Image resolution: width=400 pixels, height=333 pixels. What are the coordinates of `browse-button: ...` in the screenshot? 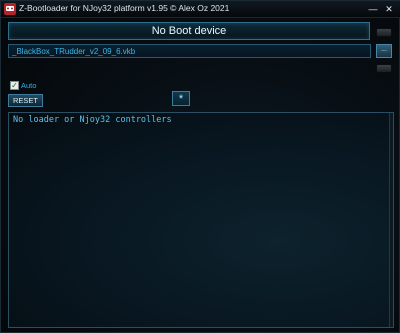 It's located at (384, 51).